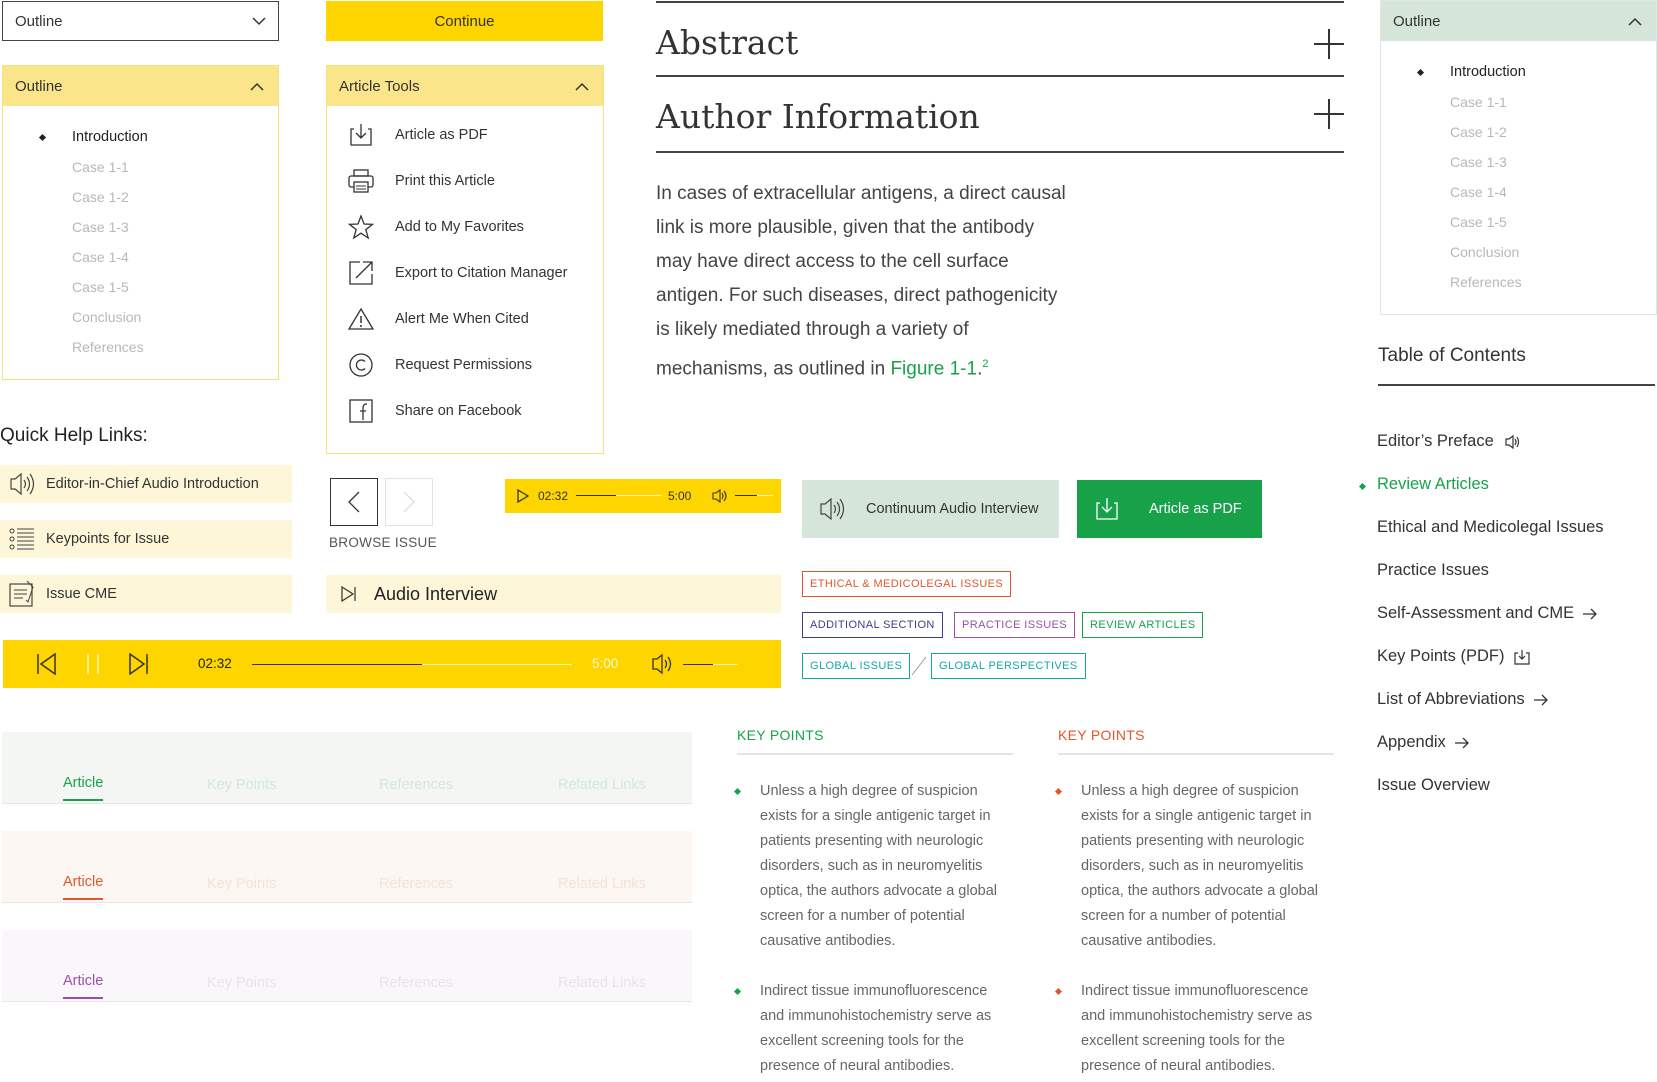 This screenshot has width=1657, height=1082. Describe the element at coordinates (1516, 385) in the screenshot. I see `toc-title-rule` at that location.